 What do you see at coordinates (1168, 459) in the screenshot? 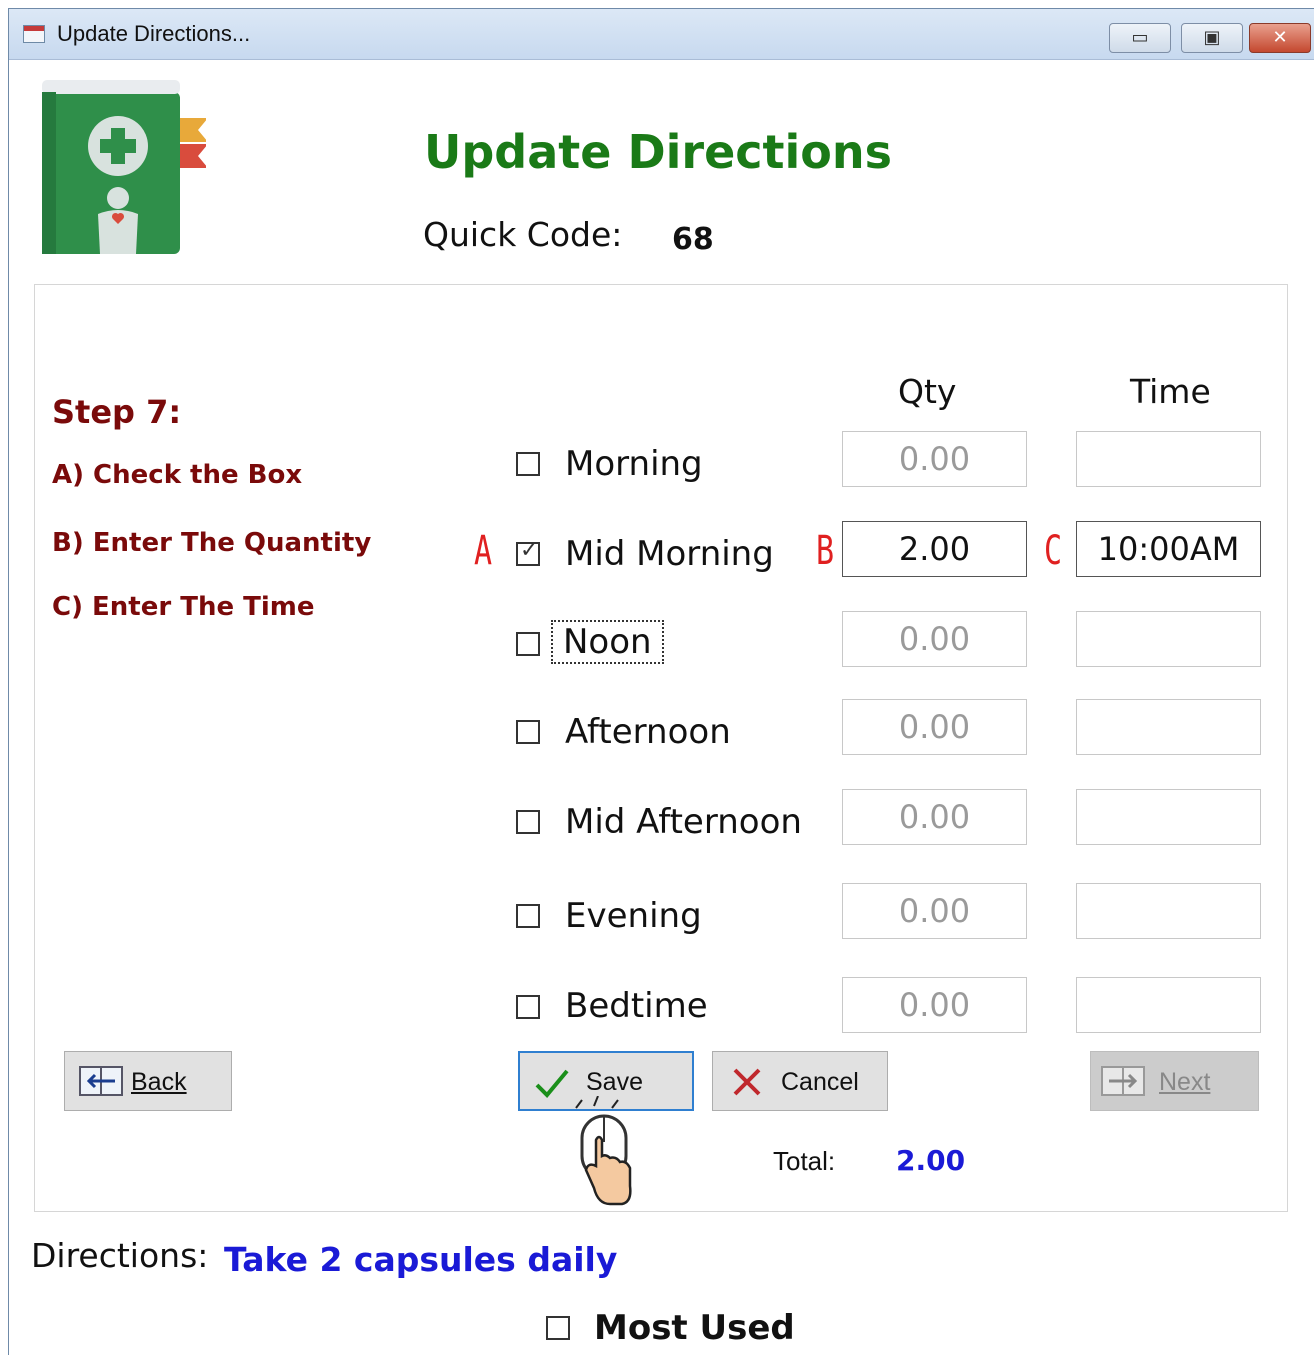
I see `morning-time-input` at bounding box center [1168, 459].